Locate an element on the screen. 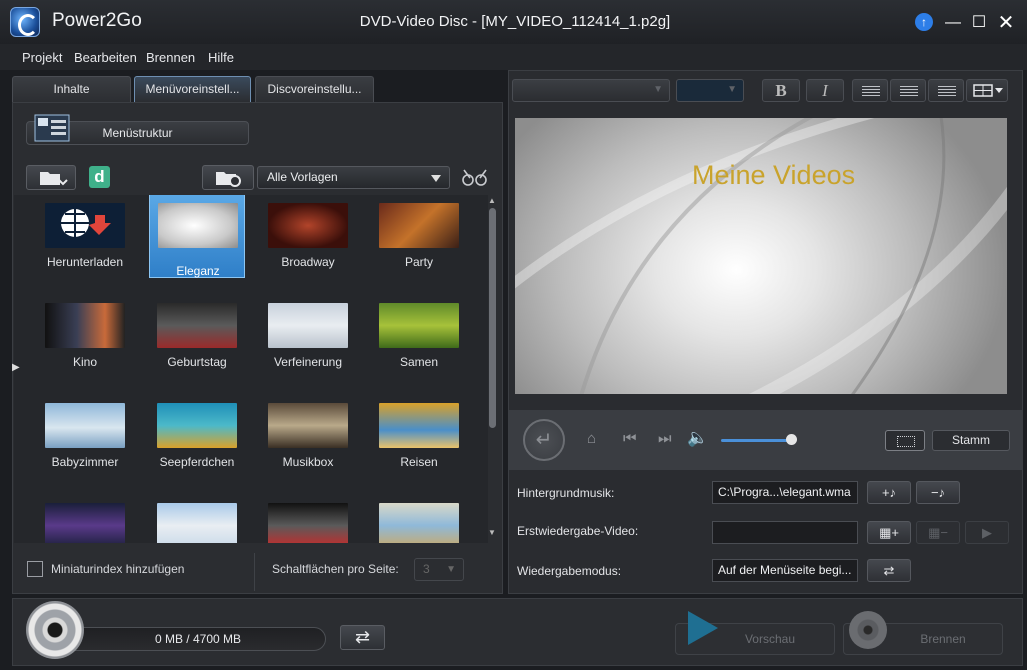 The image size is (1027, 670). maximize-button: ☐ is located at coordinates (979, 23).